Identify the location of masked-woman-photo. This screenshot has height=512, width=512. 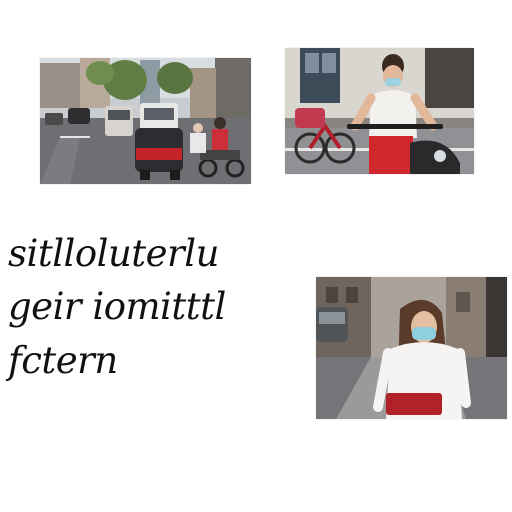
(411, 348).